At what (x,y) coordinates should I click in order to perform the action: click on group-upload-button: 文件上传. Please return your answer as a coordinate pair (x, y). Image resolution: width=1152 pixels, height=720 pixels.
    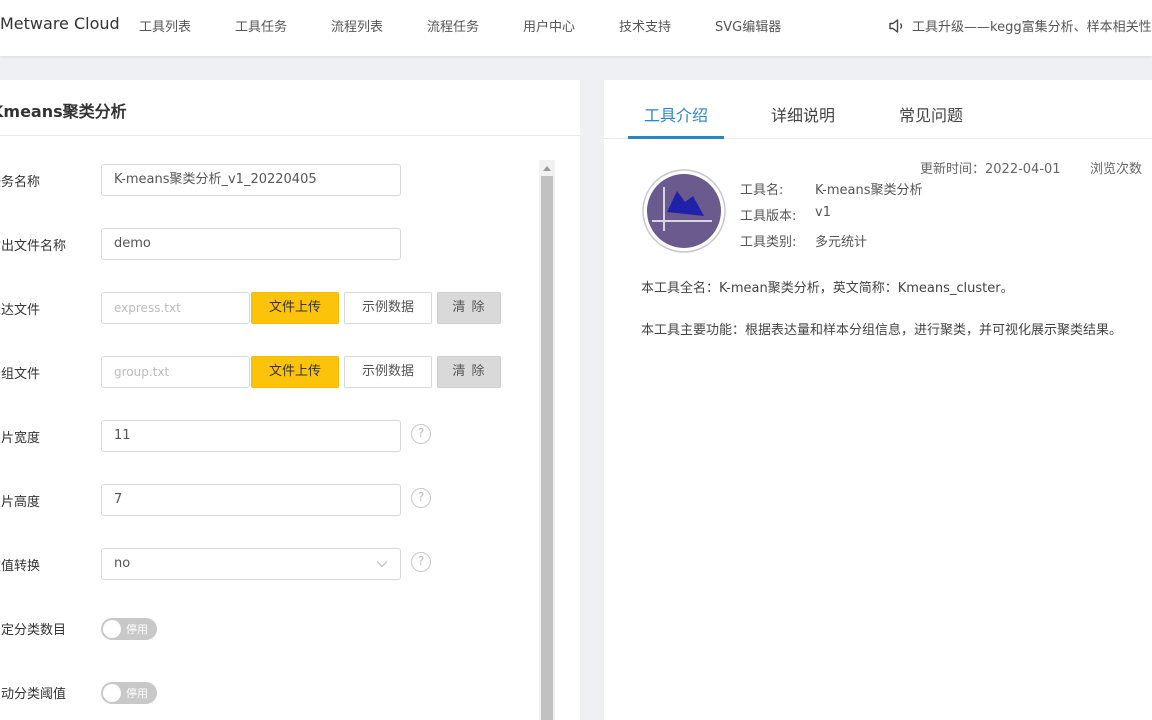
    Looking at the image, I should click on (295, 372).